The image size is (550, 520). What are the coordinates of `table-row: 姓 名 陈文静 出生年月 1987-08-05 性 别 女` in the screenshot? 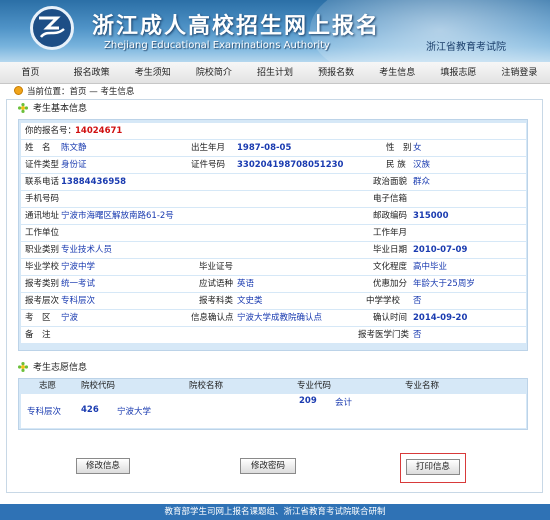 It's located at (273, 148).